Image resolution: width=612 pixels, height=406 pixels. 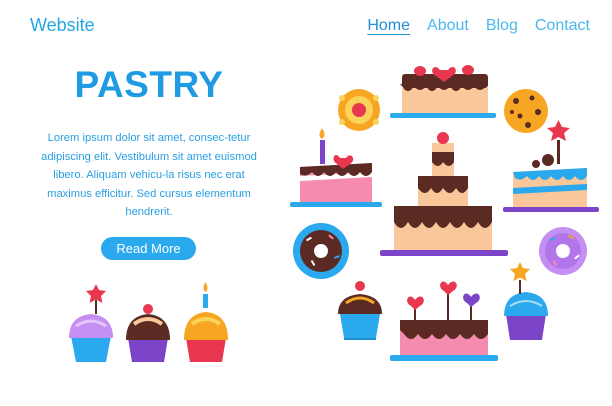 What do you see at coordinates (443, 138) in the screenshot?
I see `cherry-icon` at bounding box center [443, 138].